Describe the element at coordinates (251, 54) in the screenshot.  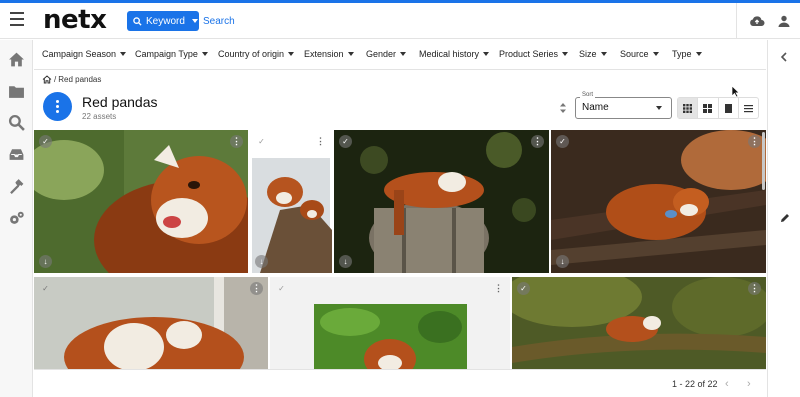
I see `facet-label: Country of origin` at that location.